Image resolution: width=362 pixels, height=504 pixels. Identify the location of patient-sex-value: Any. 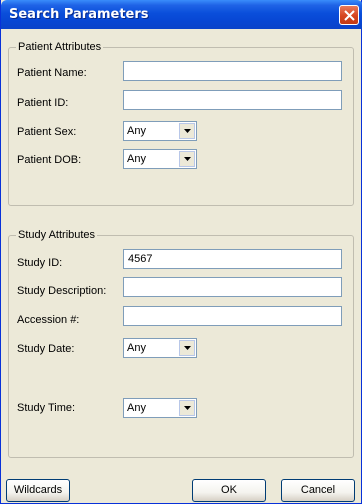
(136, 131).